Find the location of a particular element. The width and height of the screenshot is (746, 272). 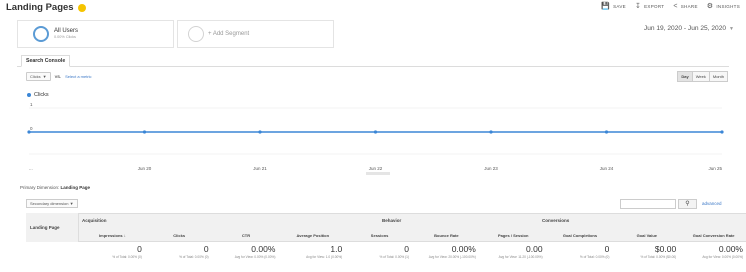

total-value: $0.00 is located at coordinates (665, 249).